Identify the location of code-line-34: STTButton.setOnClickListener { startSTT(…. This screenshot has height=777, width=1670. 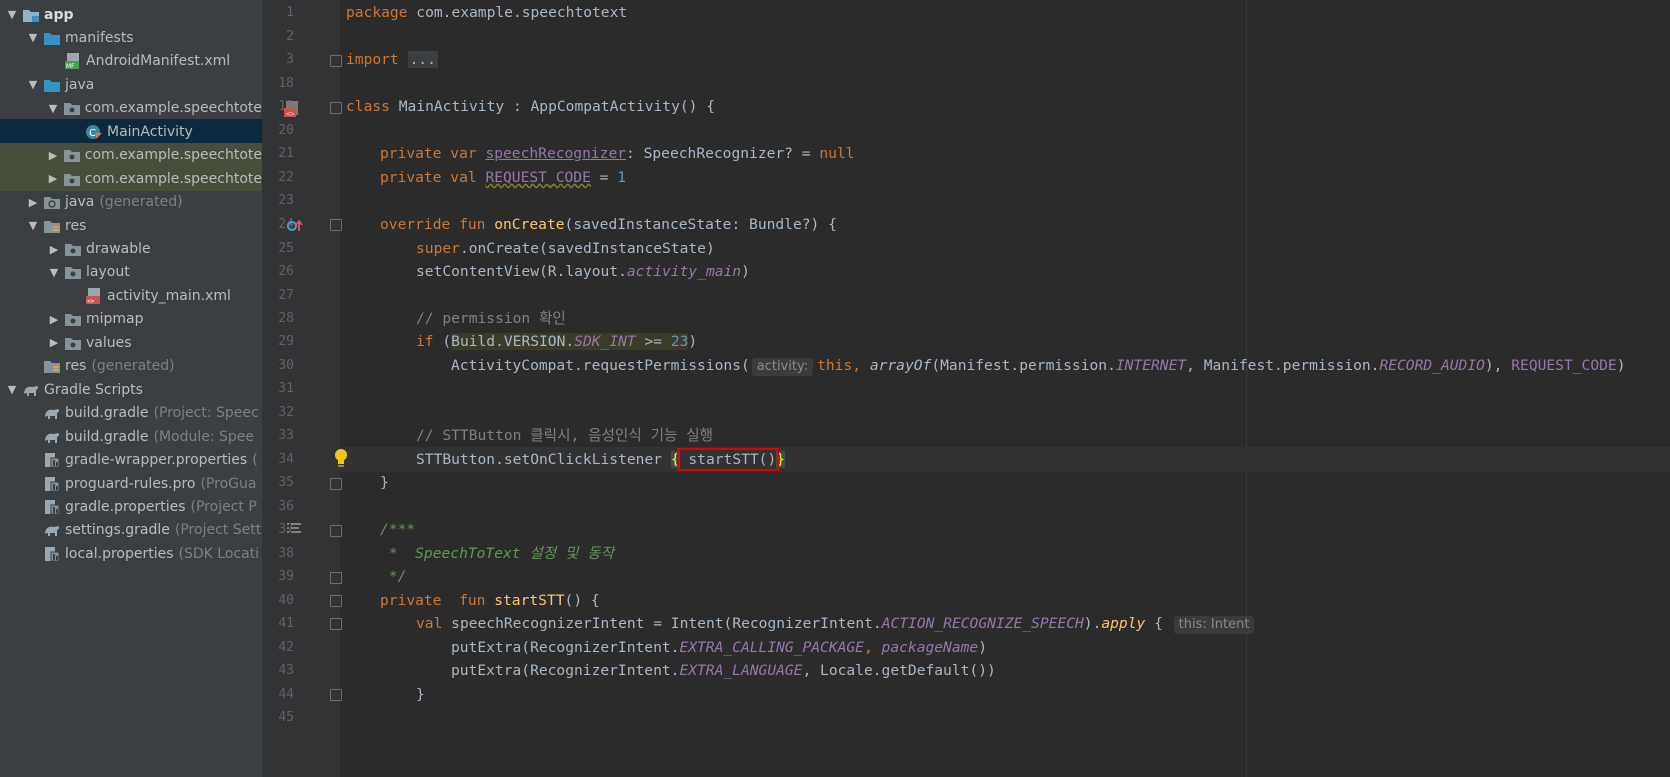
(601, 459).